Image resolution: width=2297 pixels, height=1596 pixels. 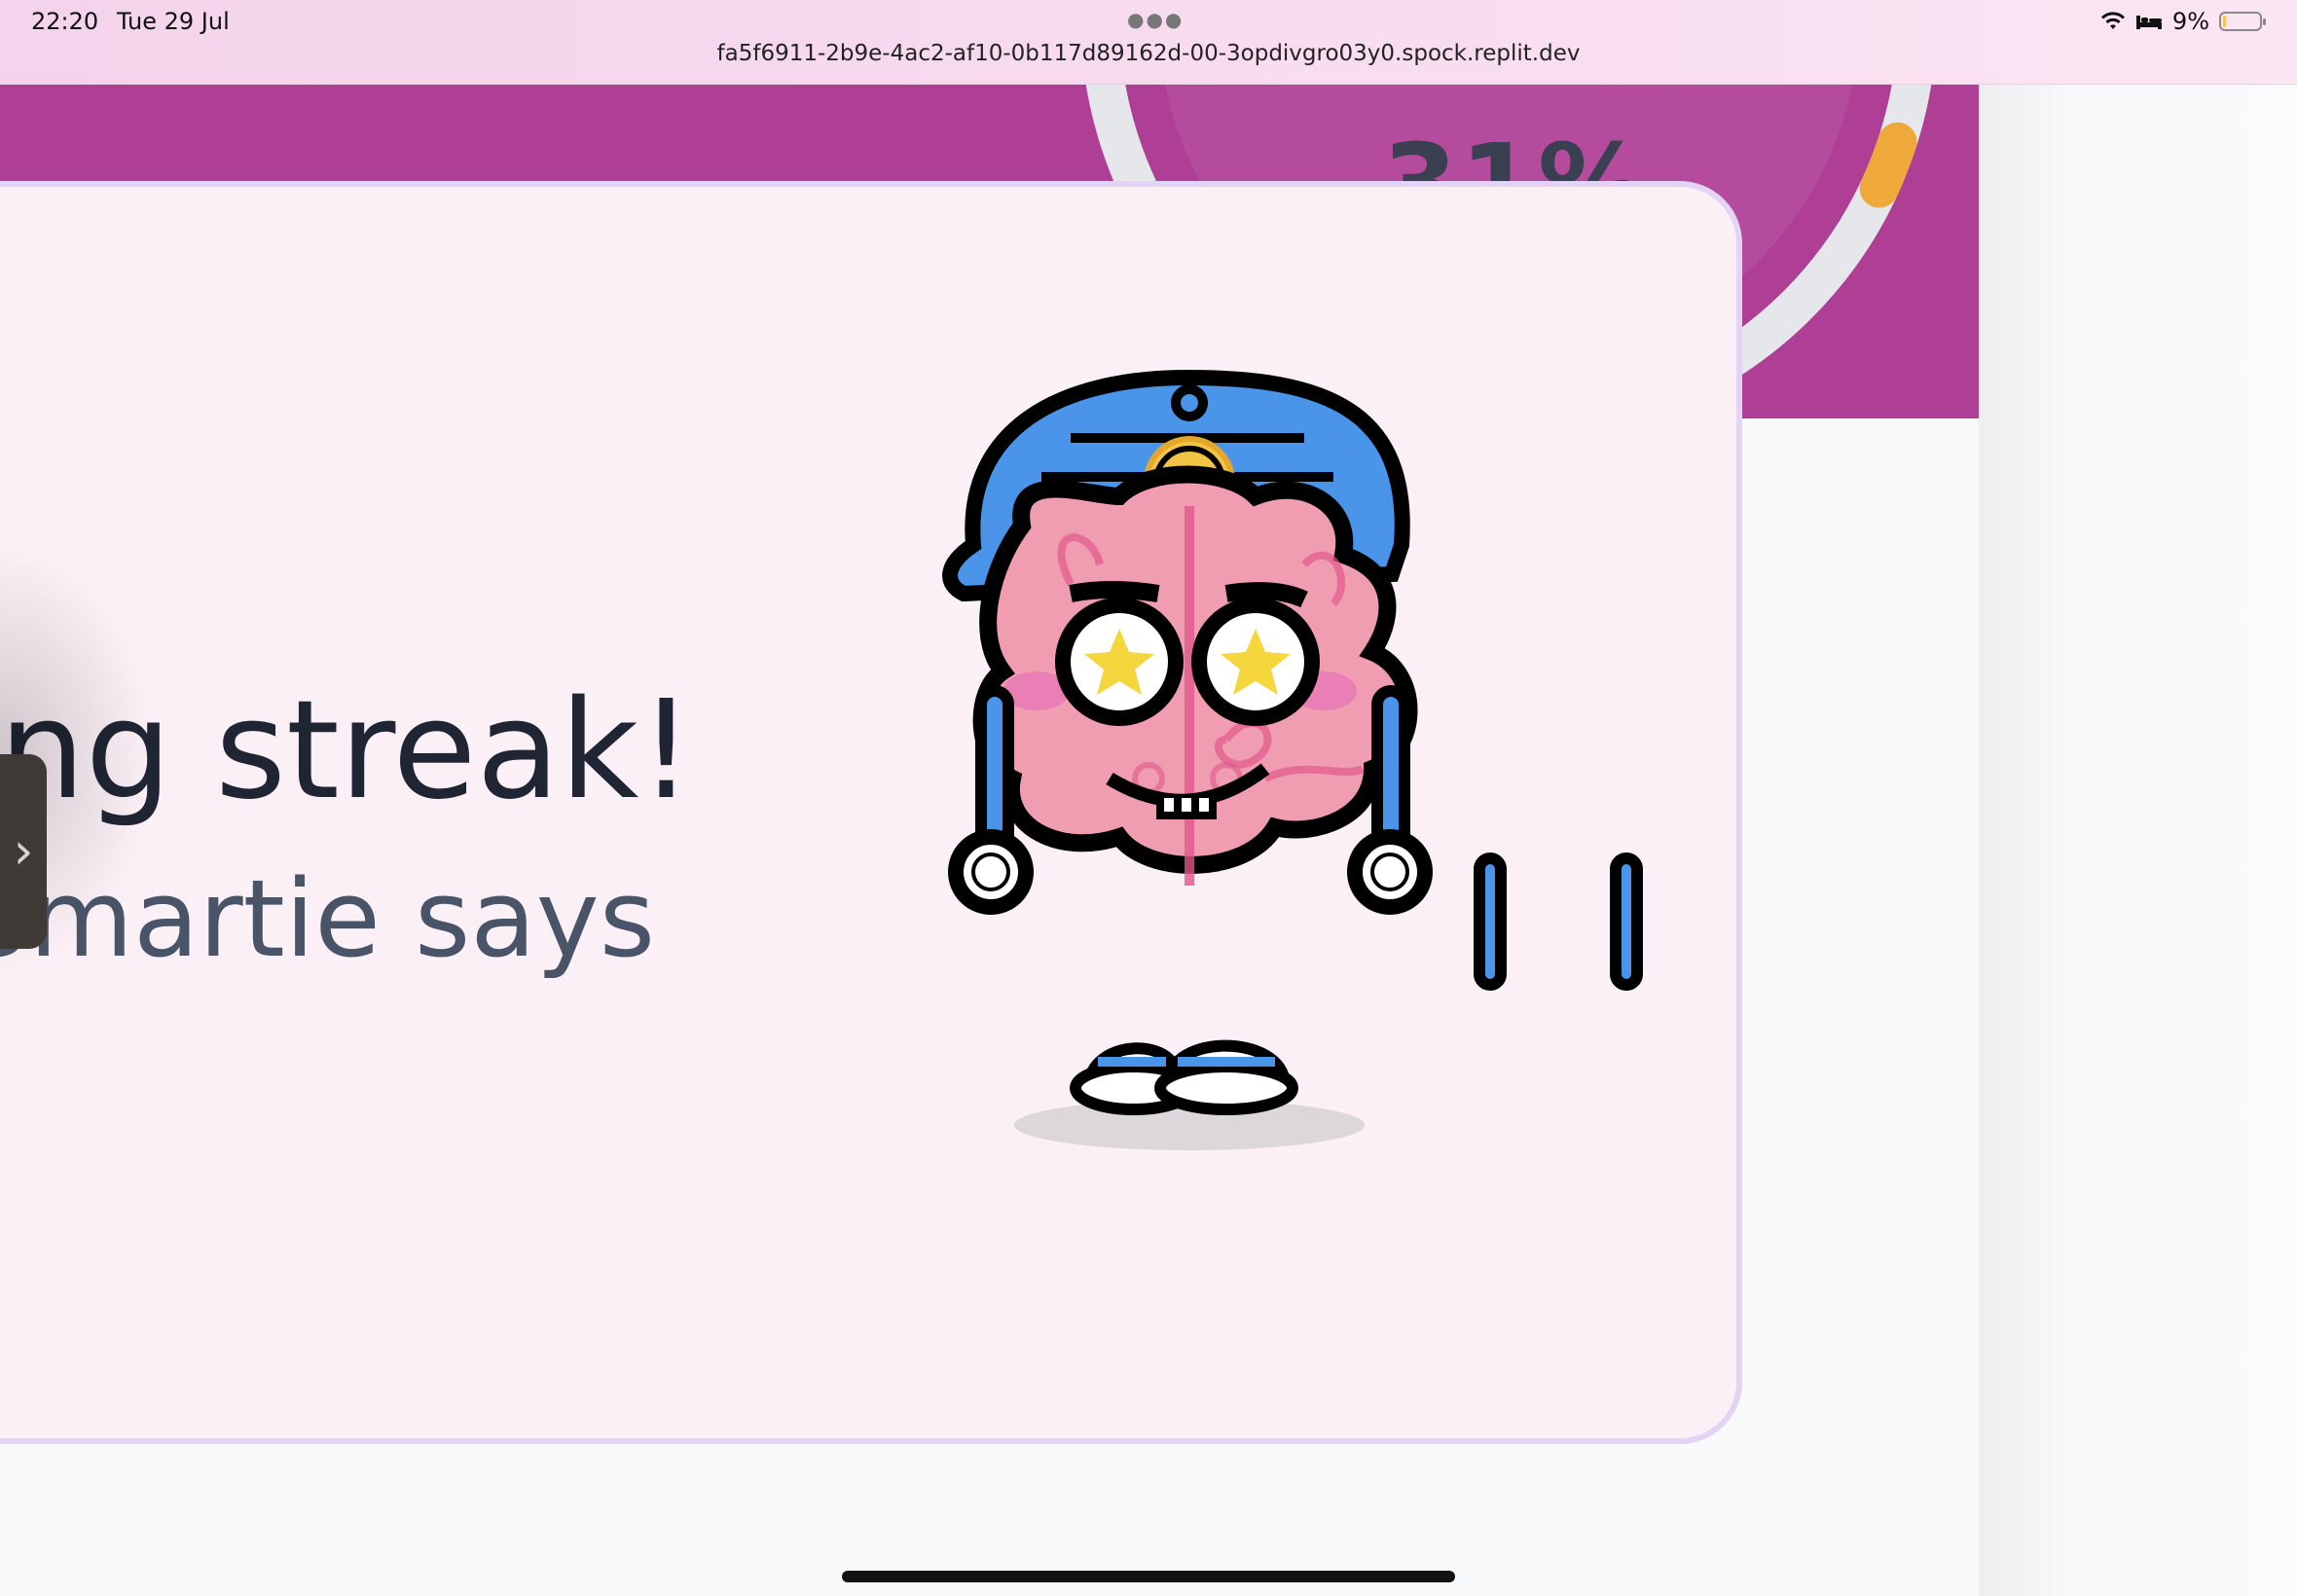 I want to click on battery-percent: 9%, so click(x=2190, y=21).